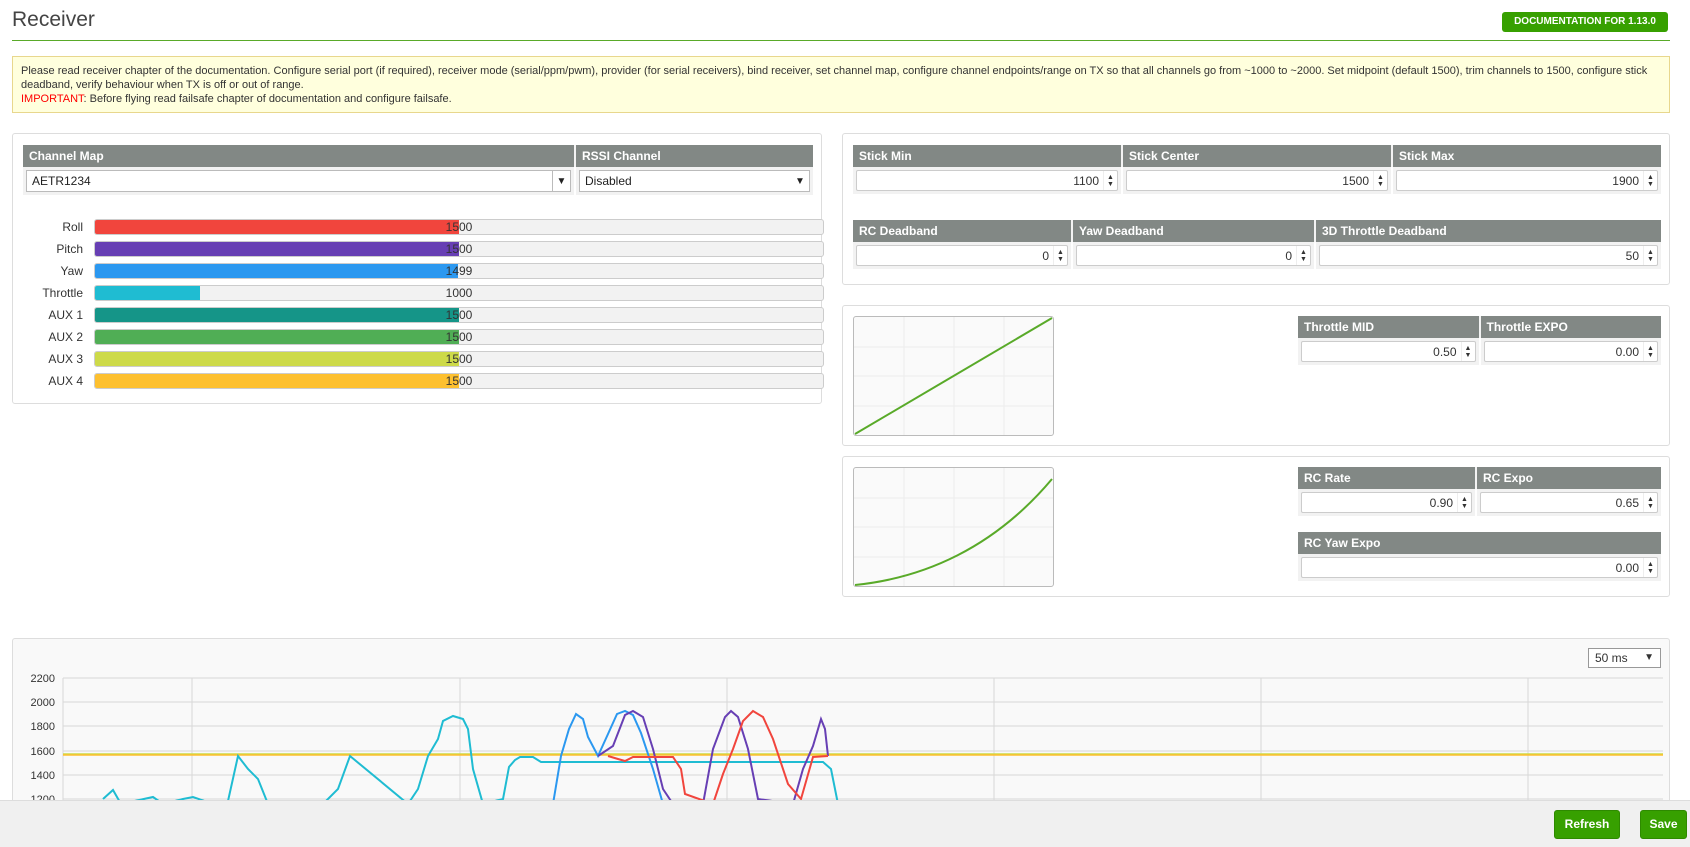 This screenshot has height=847, width=1690. What do you see at coordinates (1479, 567) in the screenshot?
I see `rc-yaw-expo-input: 0.00 ▲ ▼` at bounding box center [1479, 567].